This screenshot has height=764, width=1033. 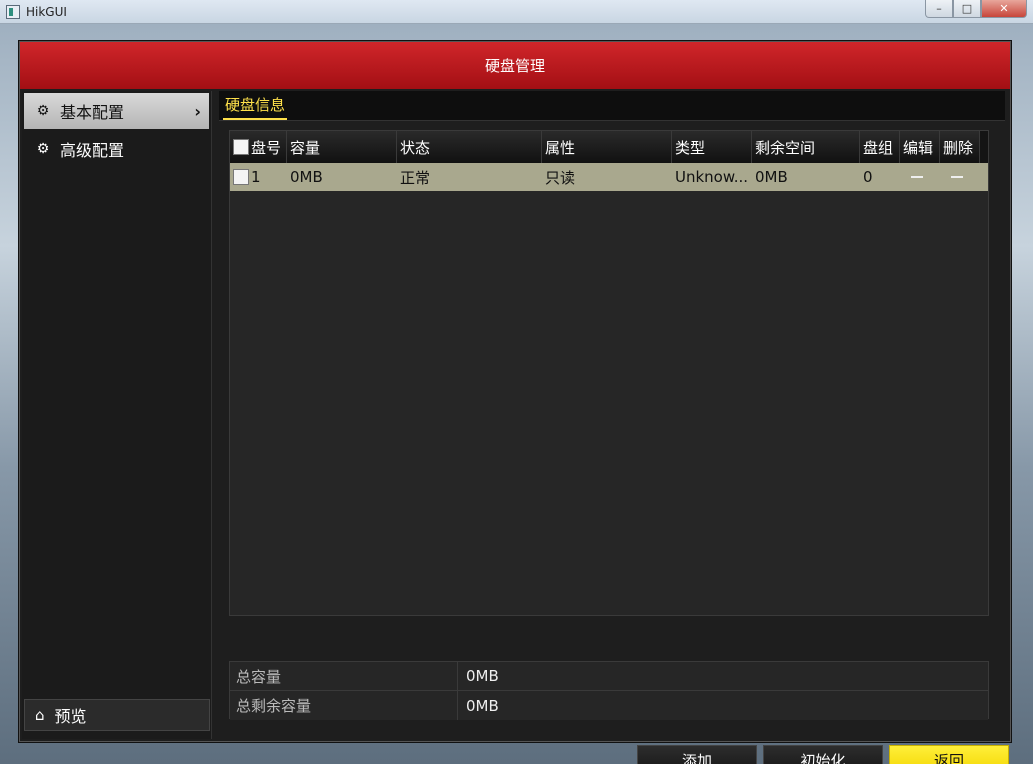 I want to click on header-attribute: 属性, so click(x=607, y=147).